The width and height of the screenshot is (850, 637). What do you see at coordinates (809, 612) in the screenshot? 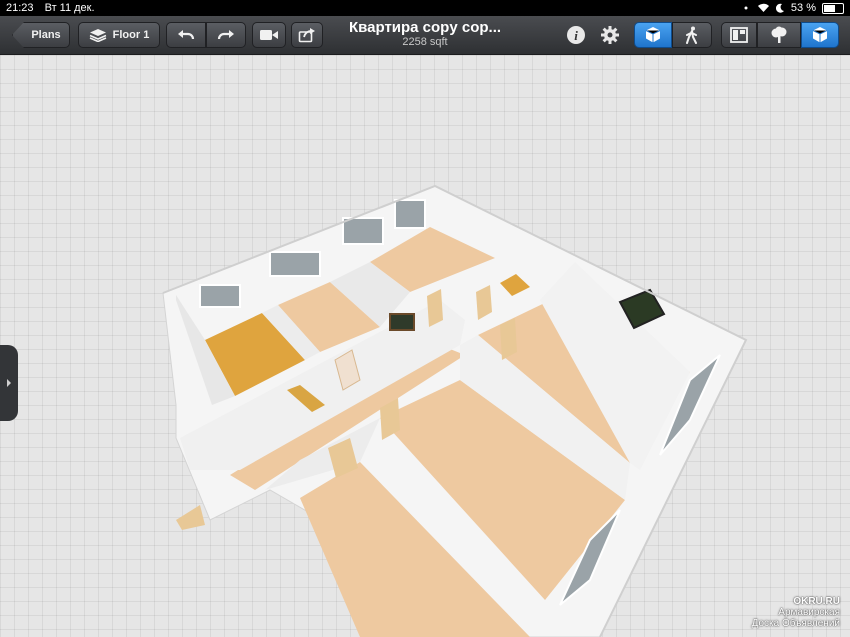
I see `watermark-line-2: Армавирская` at bounding box center [809, 612].